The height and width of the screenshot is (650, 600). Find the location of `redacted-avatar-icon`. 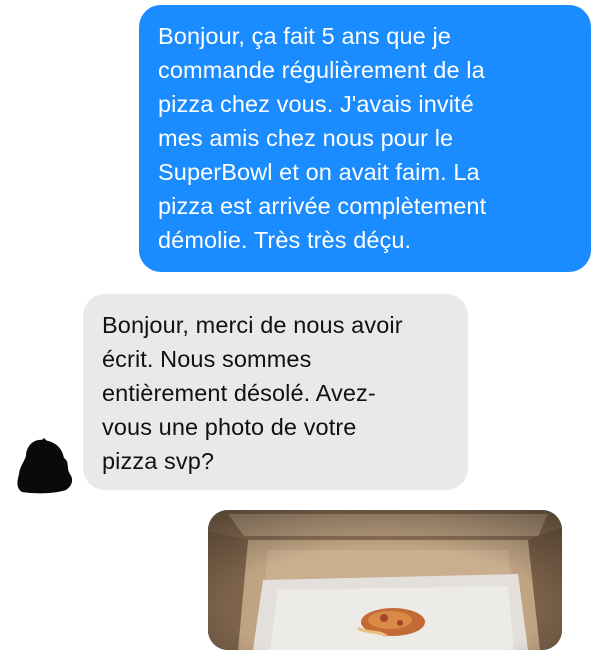

redacted-avatar-icon is located at coordinates (45, 465).